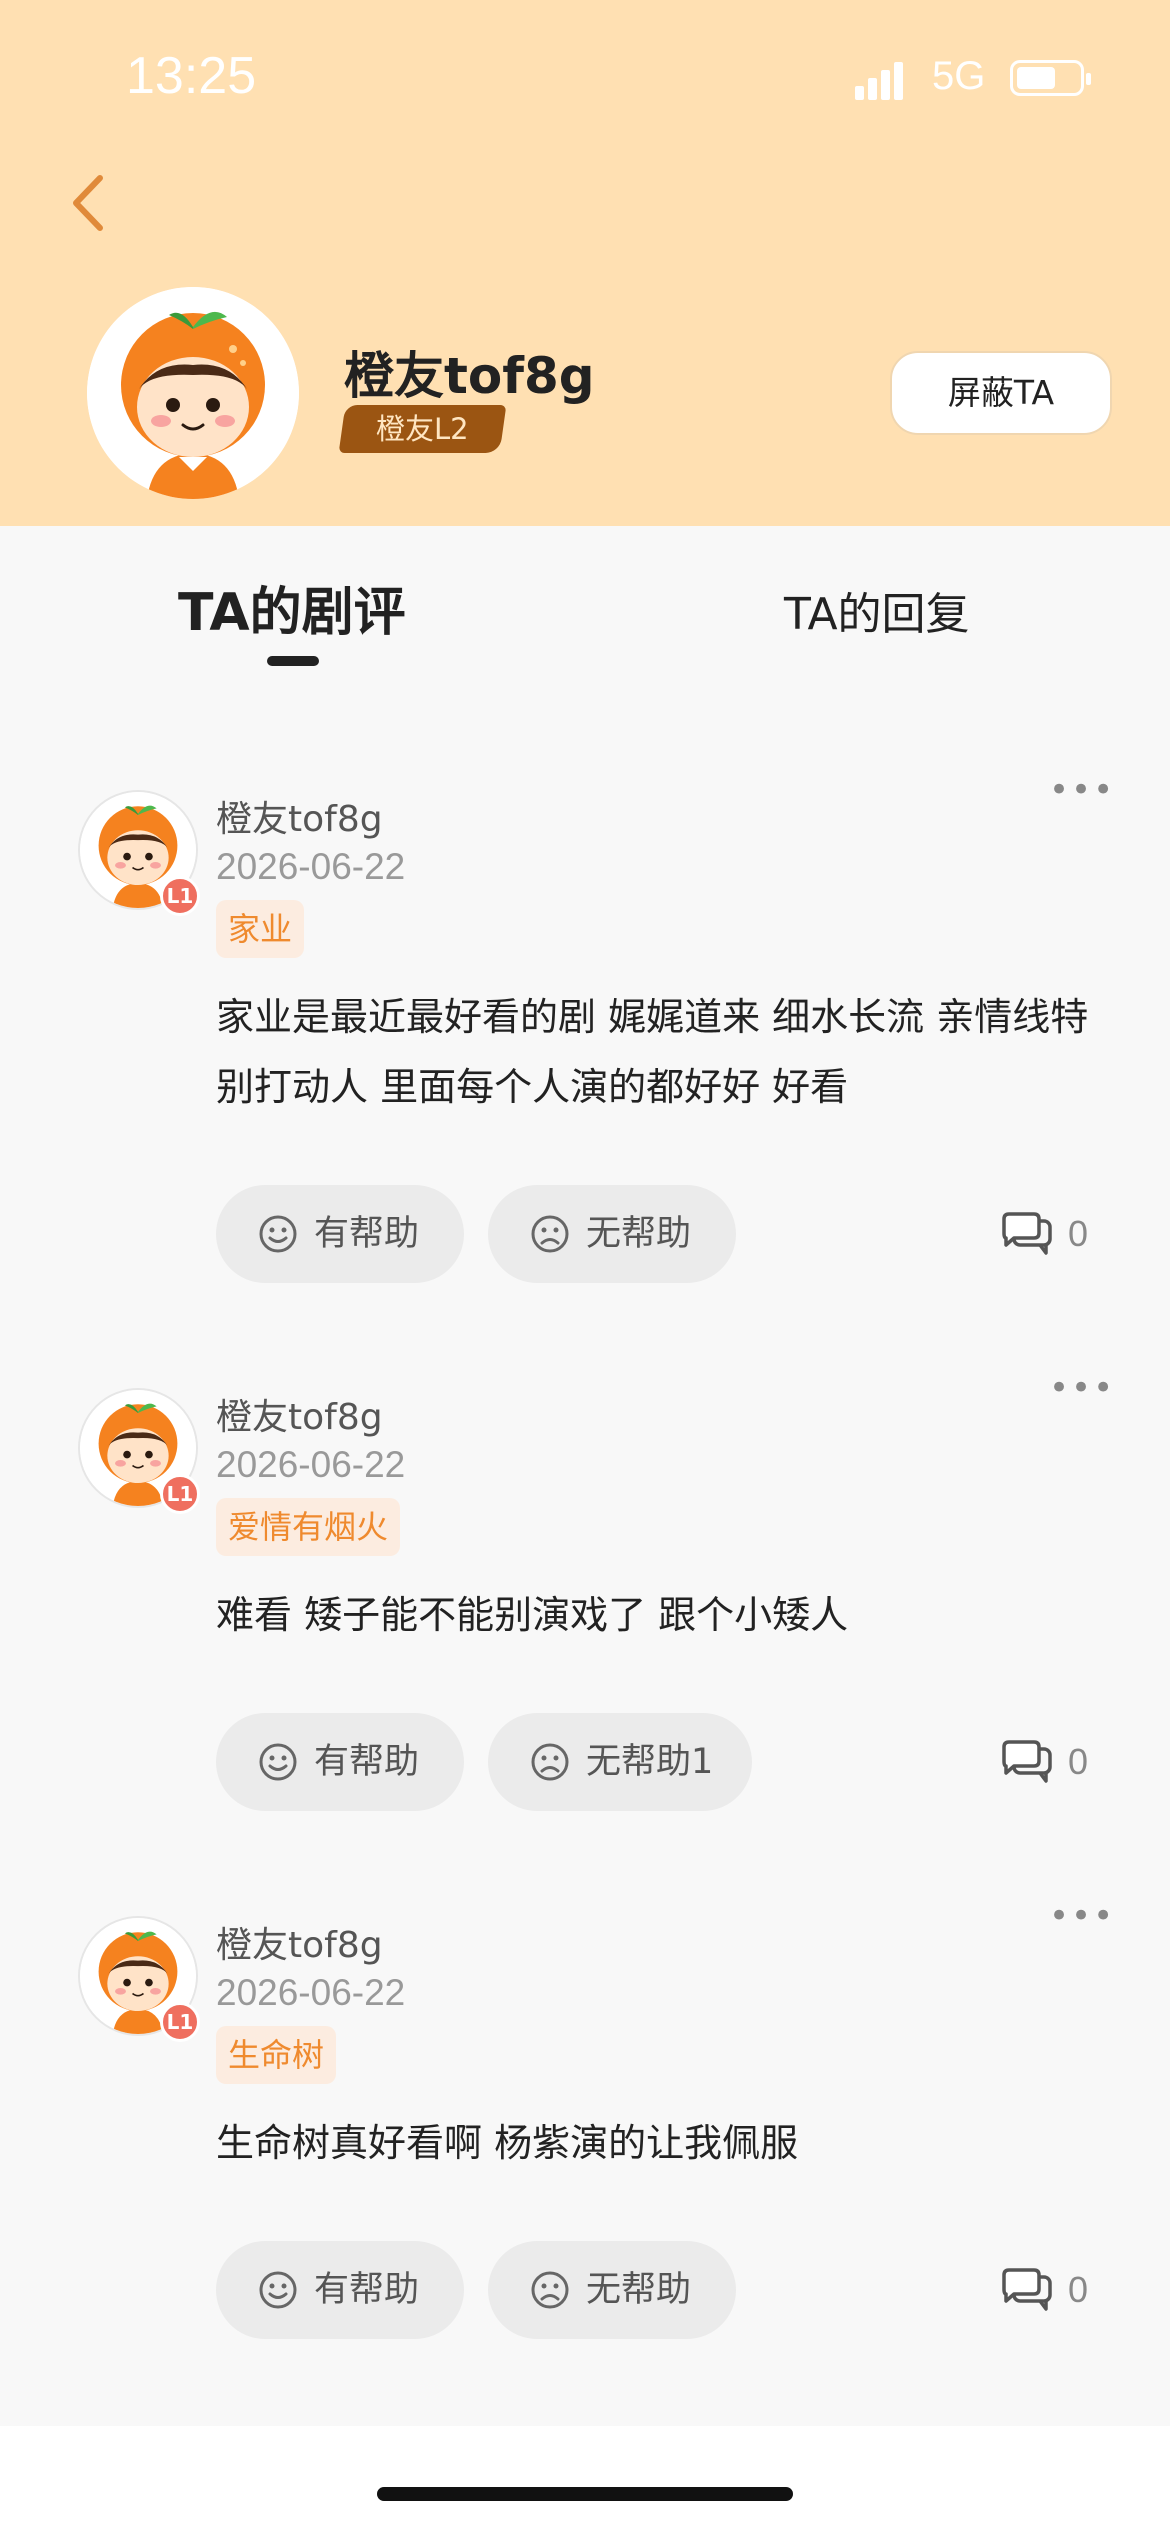  What do you see at coordinates (585, 2494) in the screenshot?
I see `home-indicator` at bounding box center [585, 2494].